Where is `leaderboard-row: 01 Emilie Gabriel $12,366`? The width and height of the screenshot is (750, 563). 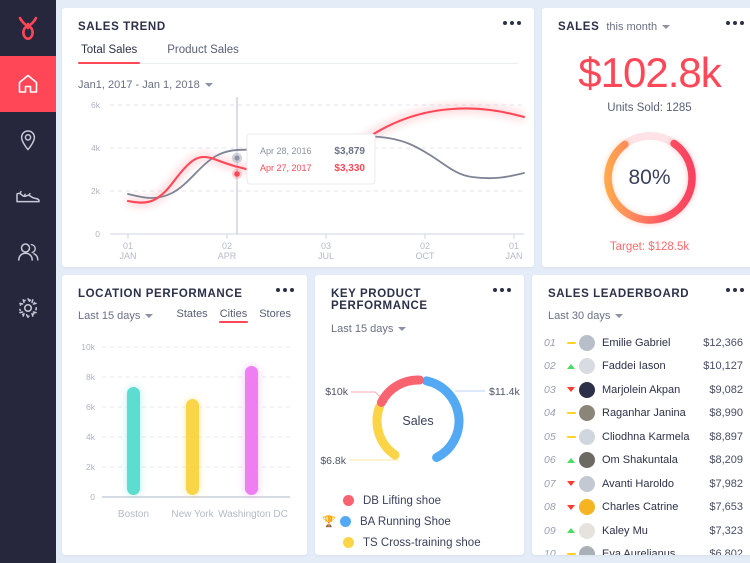 leaderboard-row: 01 Emilie Gabriel $12,366 is located at coordinates (643, 343).